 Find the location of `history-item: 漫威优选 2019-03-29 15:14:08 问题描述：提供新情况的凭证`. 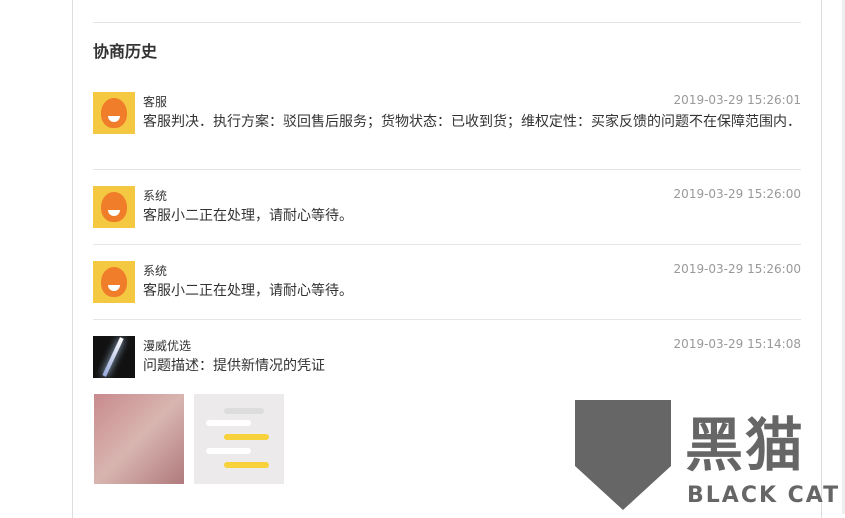

history-item: 漫威优选 2019-03-29 15:14:08 问题描述：提供新情况的凭证 is located at coordinates (447, 361).